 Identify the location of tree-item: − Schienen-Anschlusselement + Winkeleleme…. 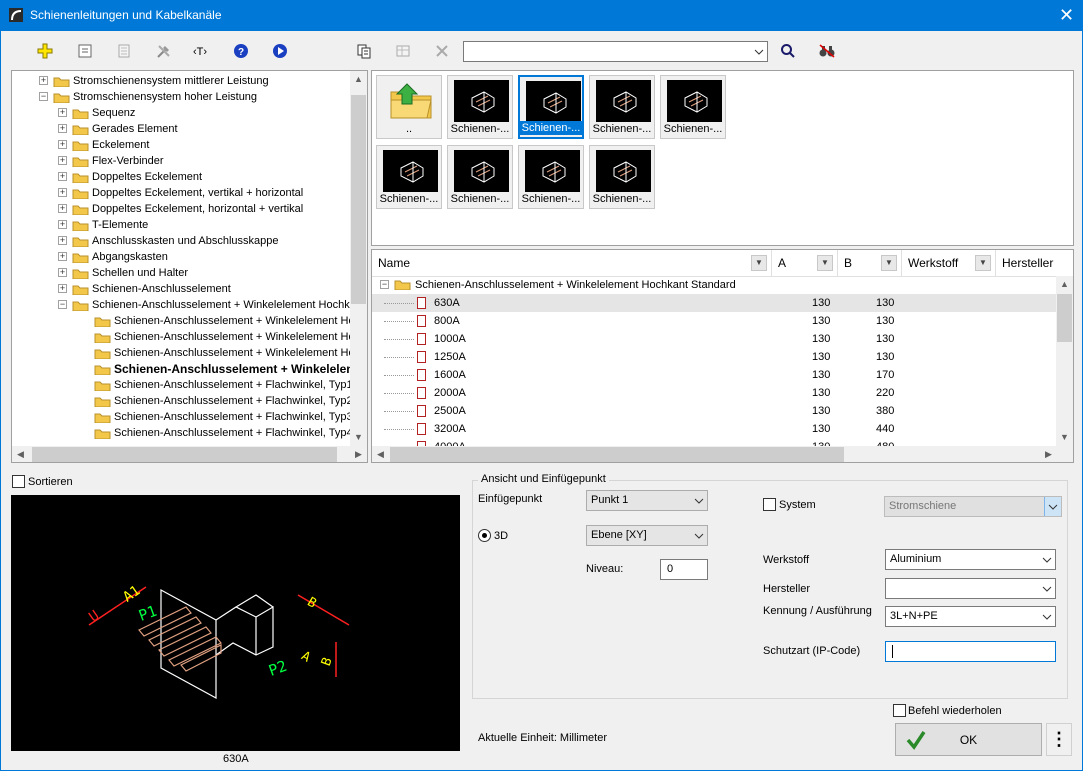
(184, 305).